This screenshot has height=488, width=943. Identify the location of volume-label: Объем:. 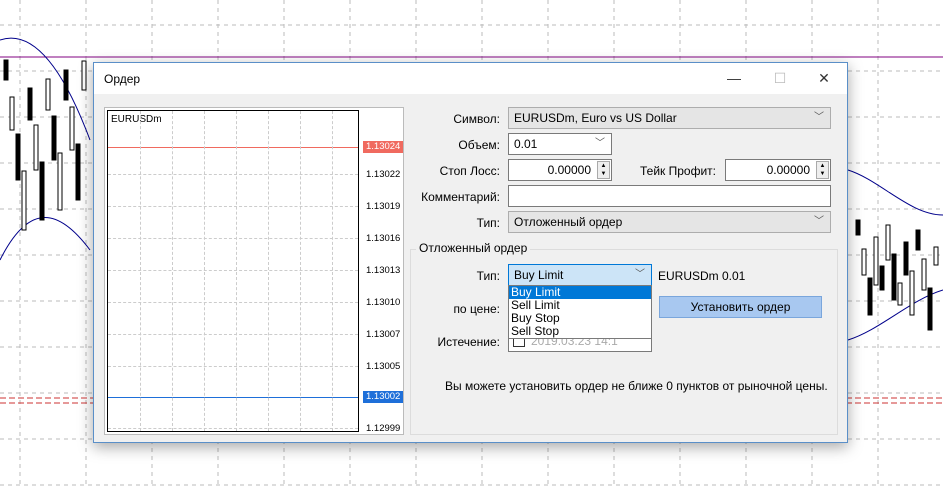
(479, 145).